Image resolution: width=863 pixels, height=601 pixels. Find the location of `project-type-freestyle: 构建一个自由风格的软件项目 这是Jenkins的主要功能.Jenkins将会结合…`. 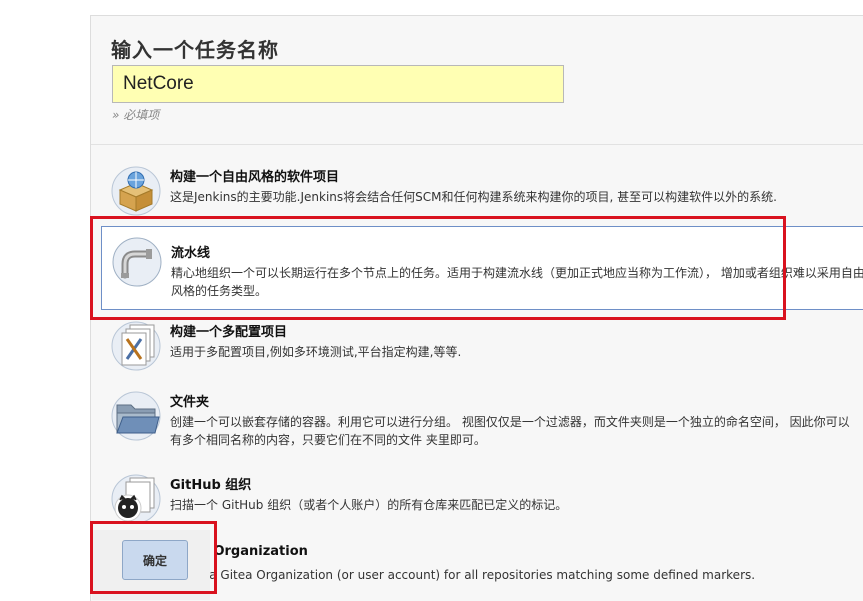

project-type-freestyle: 构建一个自由风格的软件项目 这是Jenkins的主要功能.Jenkins将会结合… is located at coordinates (487, 191).